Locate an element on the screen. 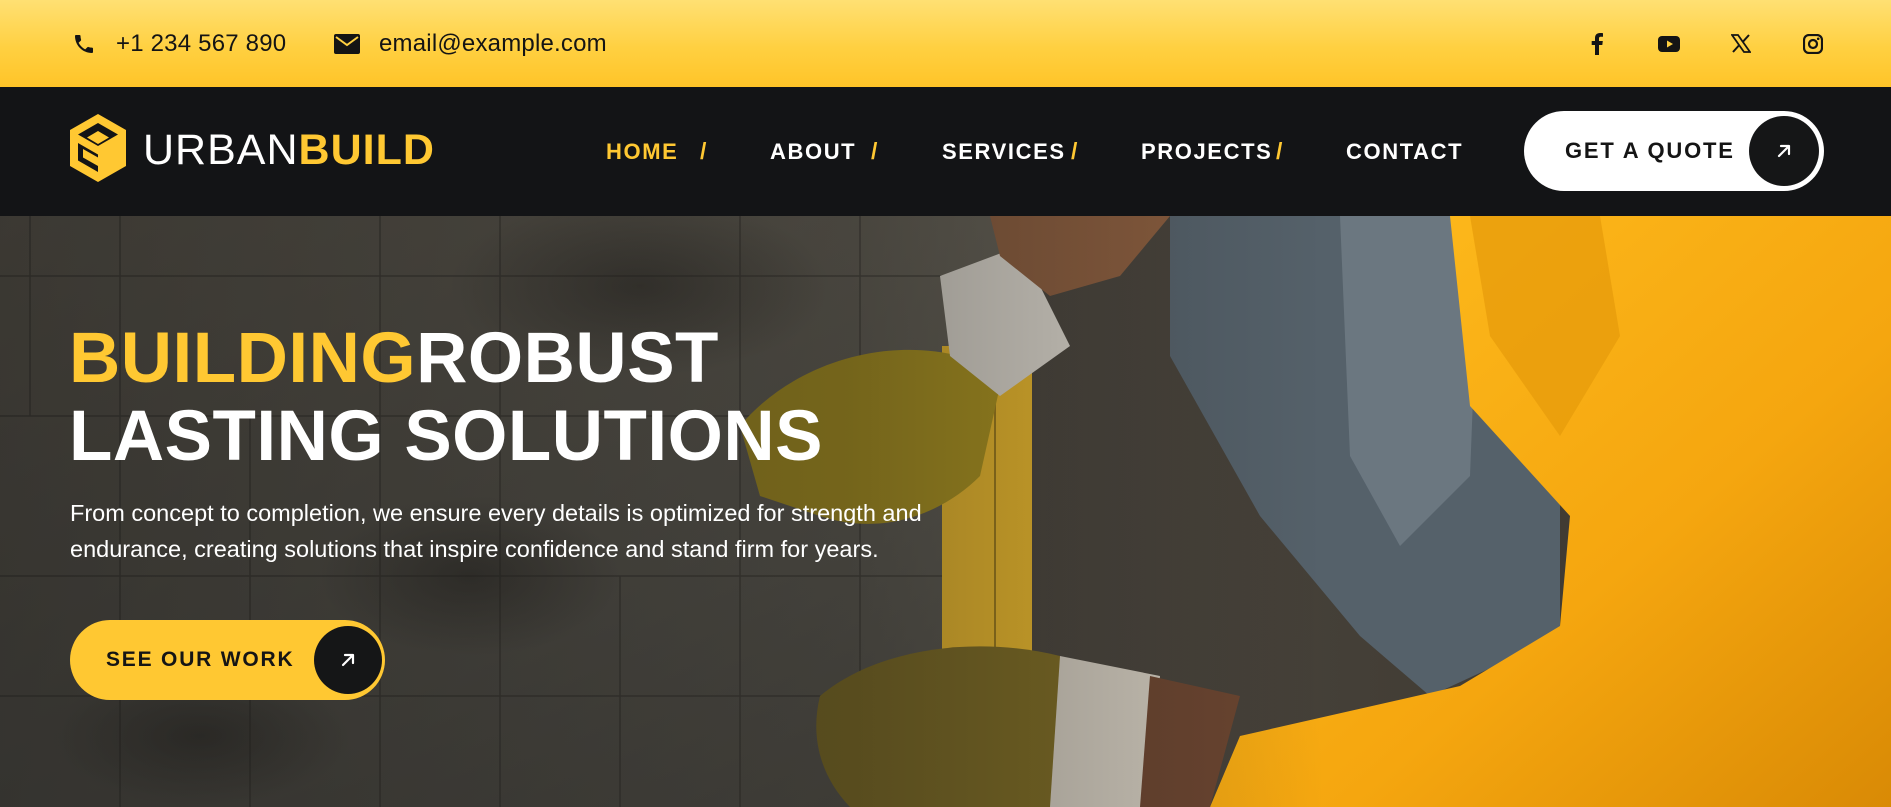  brand-name-part1: URBAN is located at coordinates (221, 149).